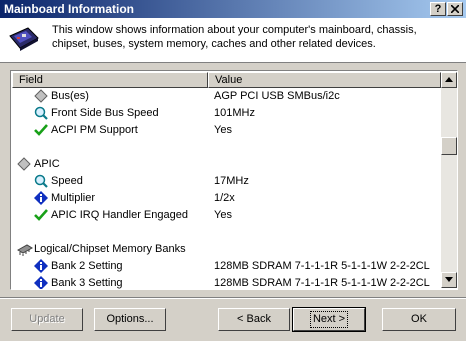  What do you see at coordinates (329, 319) in the screenshot?
I see `next-button: Next >` at bounding box center [329, 319].